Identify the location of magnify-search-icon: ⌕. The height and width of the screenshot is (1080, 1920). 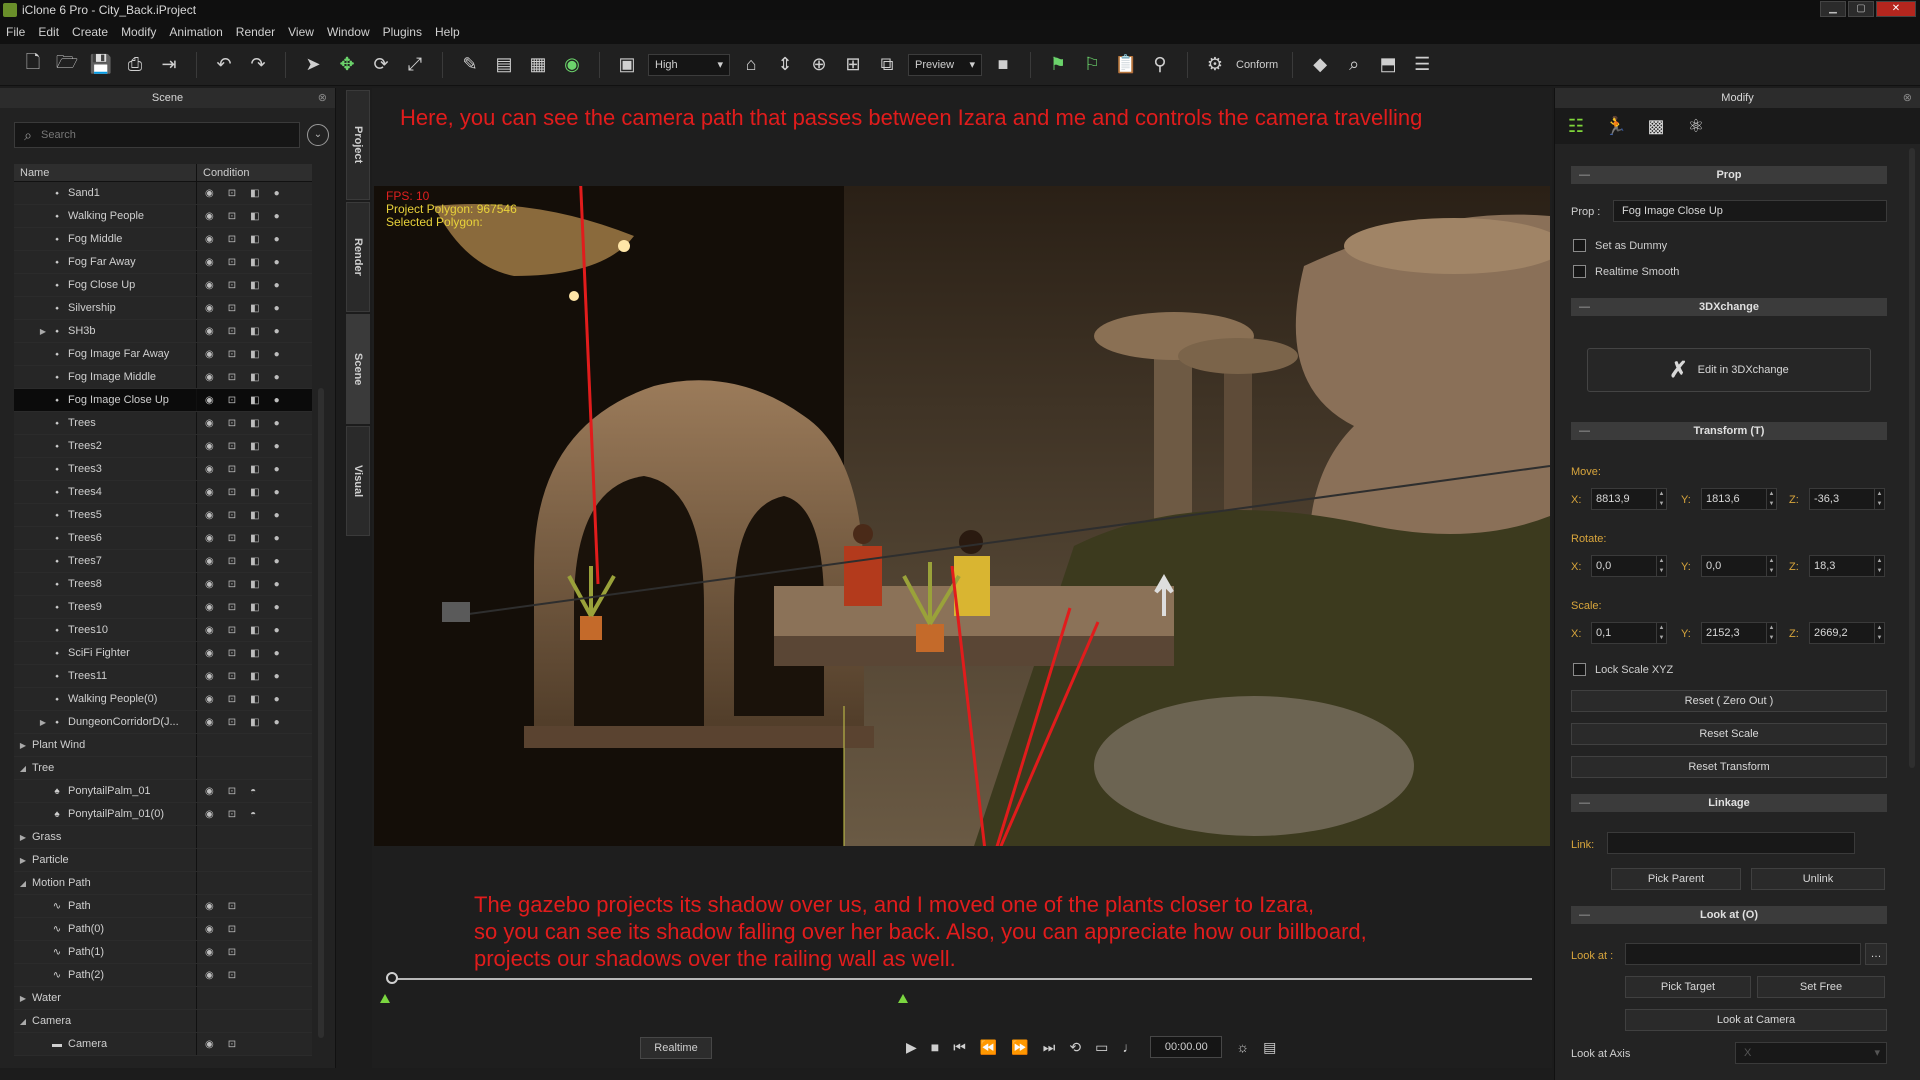
(1354, 65).